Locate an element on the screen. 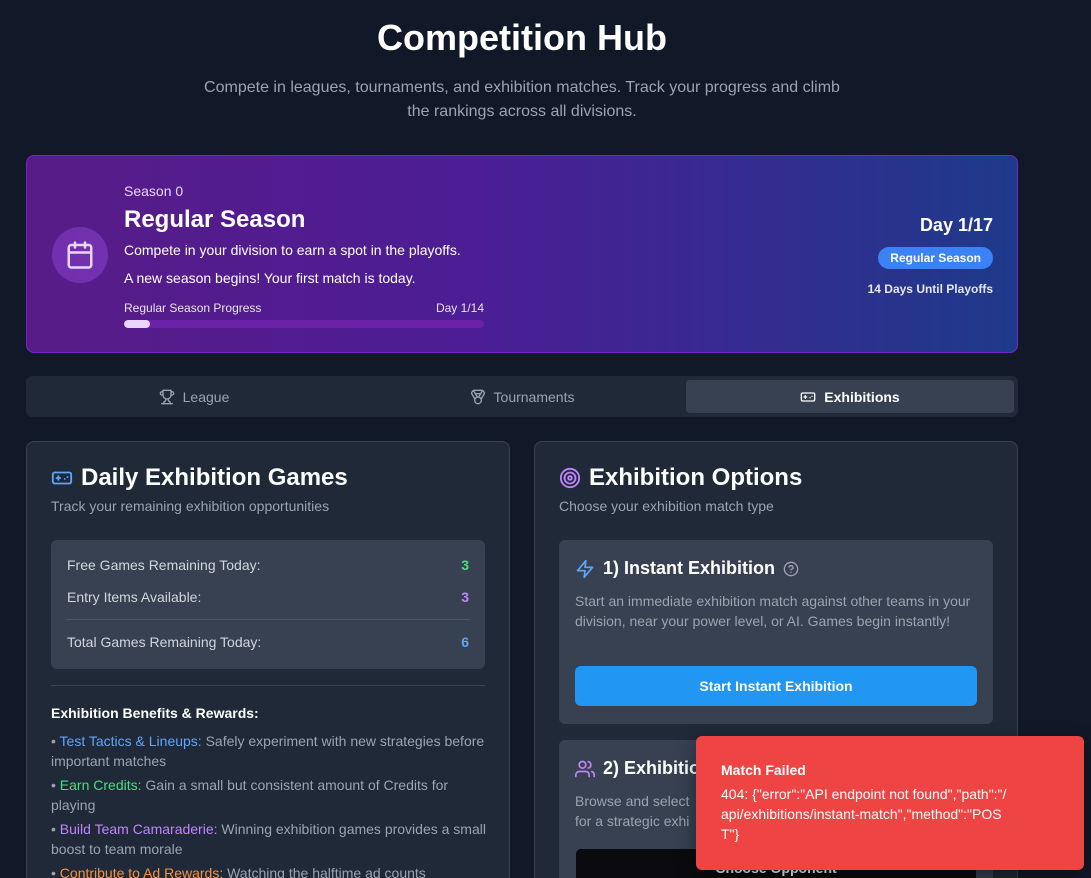 Image resolution: width=1091 pixels, height=878 pixels. stat-label: Total Games Remaining Today: is located at coordinates (164, 642).